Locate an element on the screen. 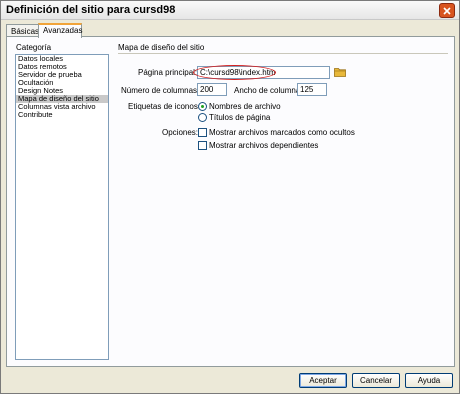  sidebar-item-columnas-vista-archivo: Columnas vista archivo is located at coordinates (62, 107).